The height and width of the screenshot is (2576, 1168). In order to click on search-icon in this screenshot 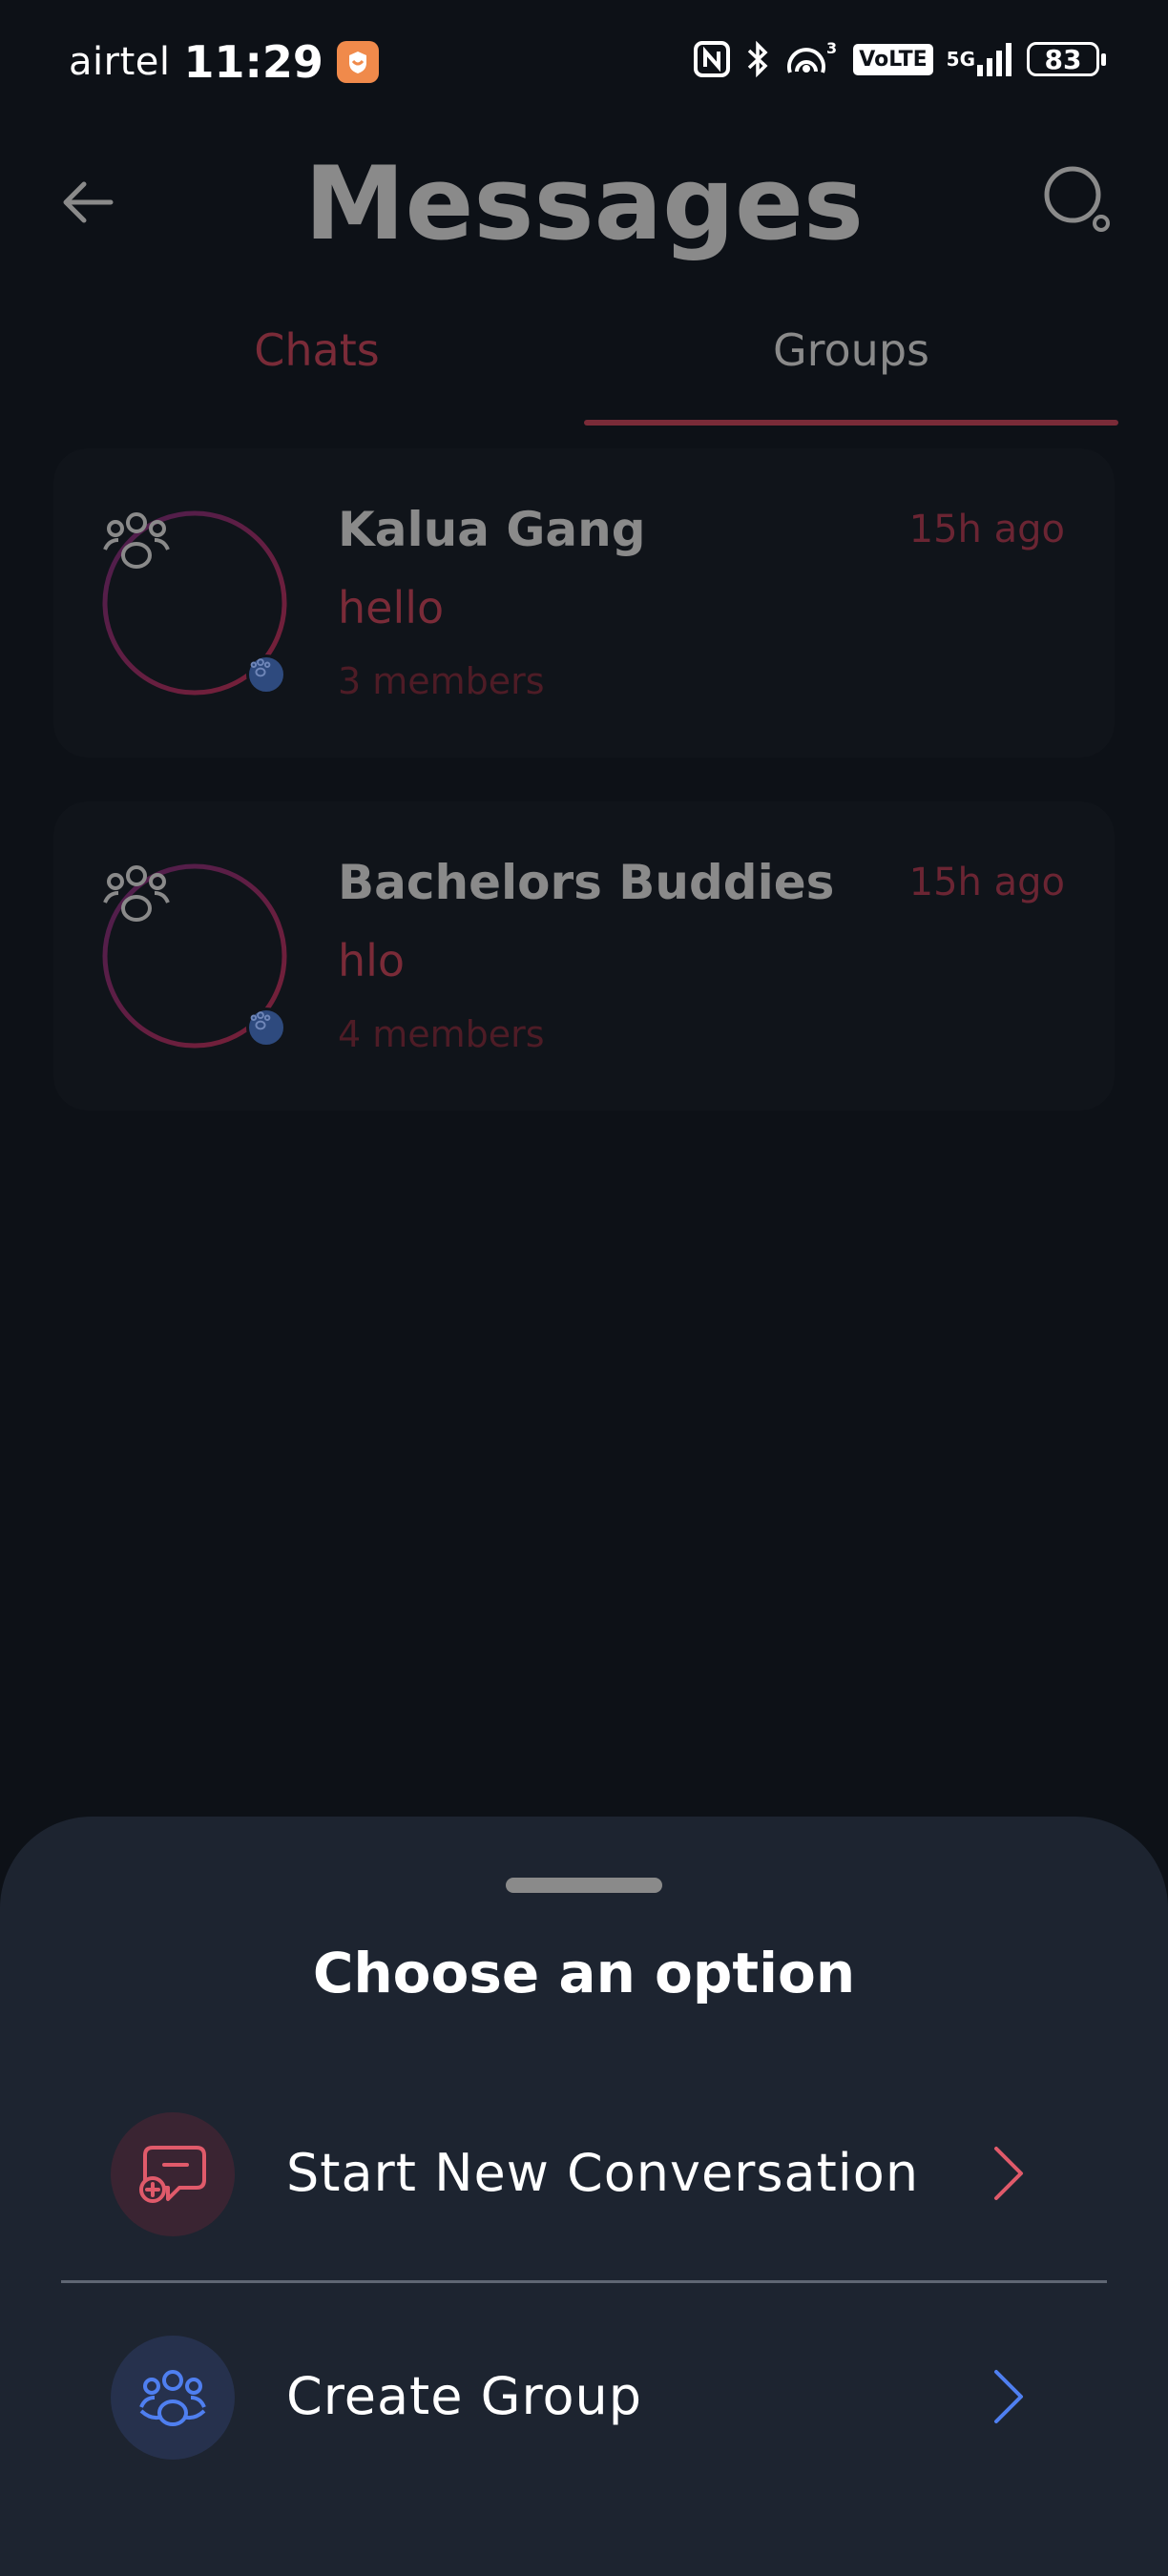, I will do `click(1077, 199)`.